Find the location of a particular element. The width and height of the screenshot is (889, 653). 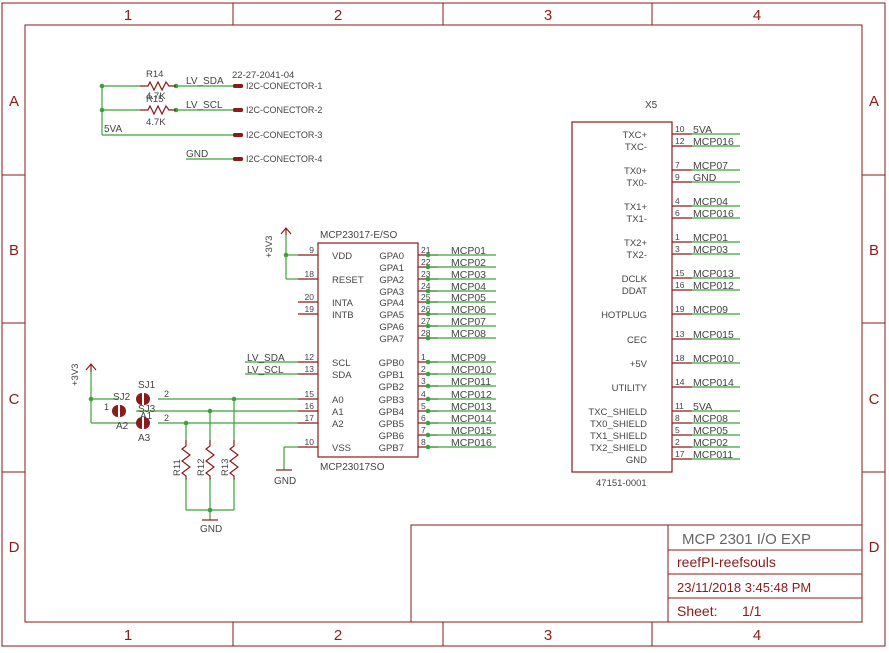

col-label-bottom-1: 1 is located at coordinates (128, 635).